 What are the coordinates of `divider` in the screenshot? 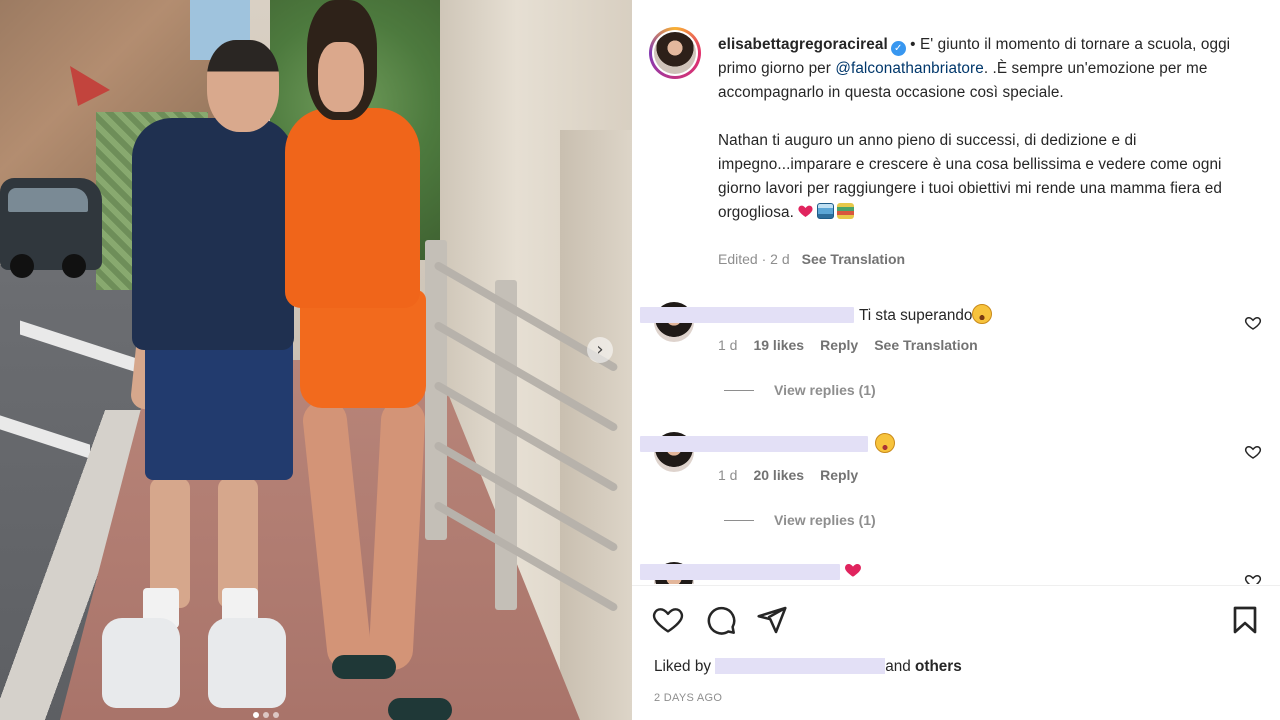 It's located at (956, 585).